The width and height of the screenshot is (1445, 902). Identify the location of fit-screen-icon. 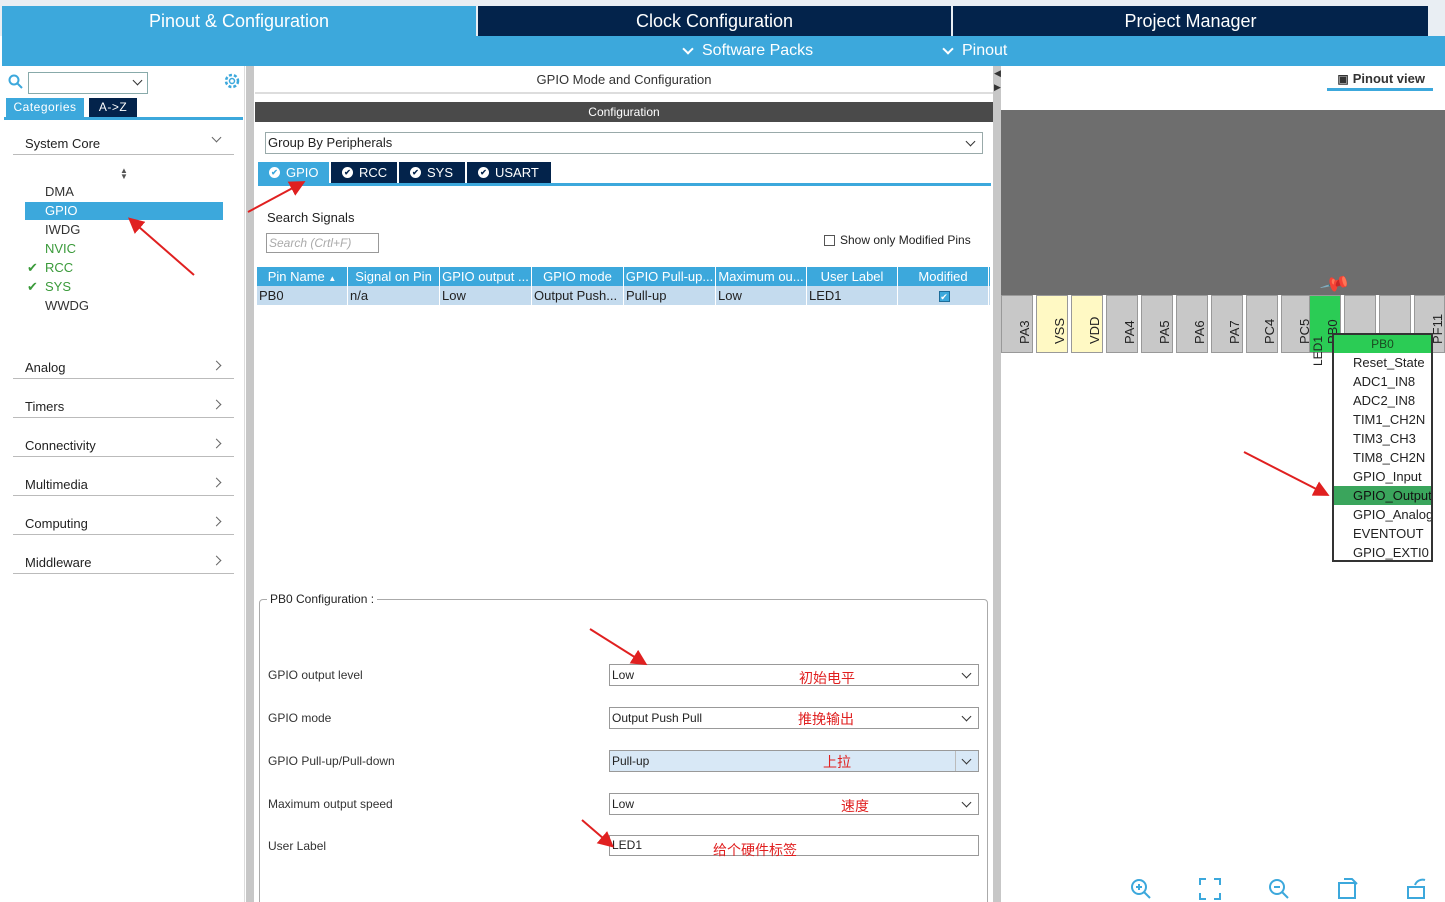
(1210, 889).